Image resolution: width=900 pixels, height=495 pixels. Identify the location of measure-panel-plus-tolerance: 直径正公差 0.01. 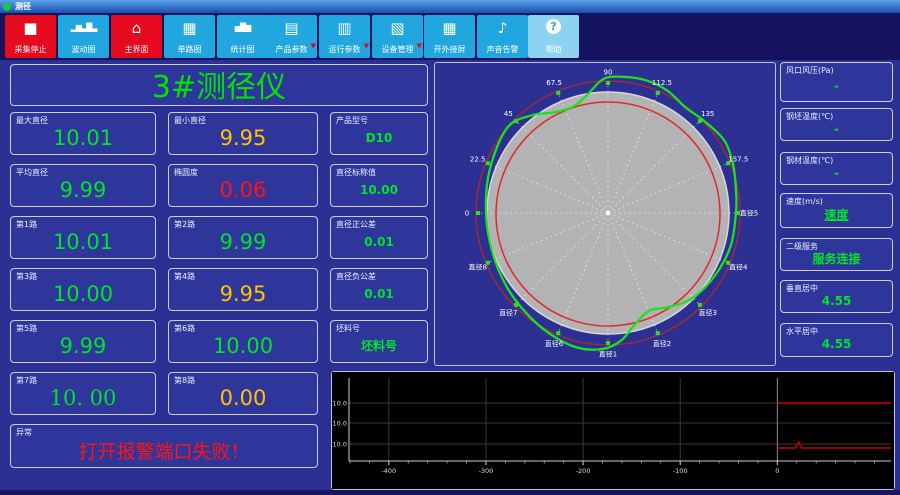
(379, 237).